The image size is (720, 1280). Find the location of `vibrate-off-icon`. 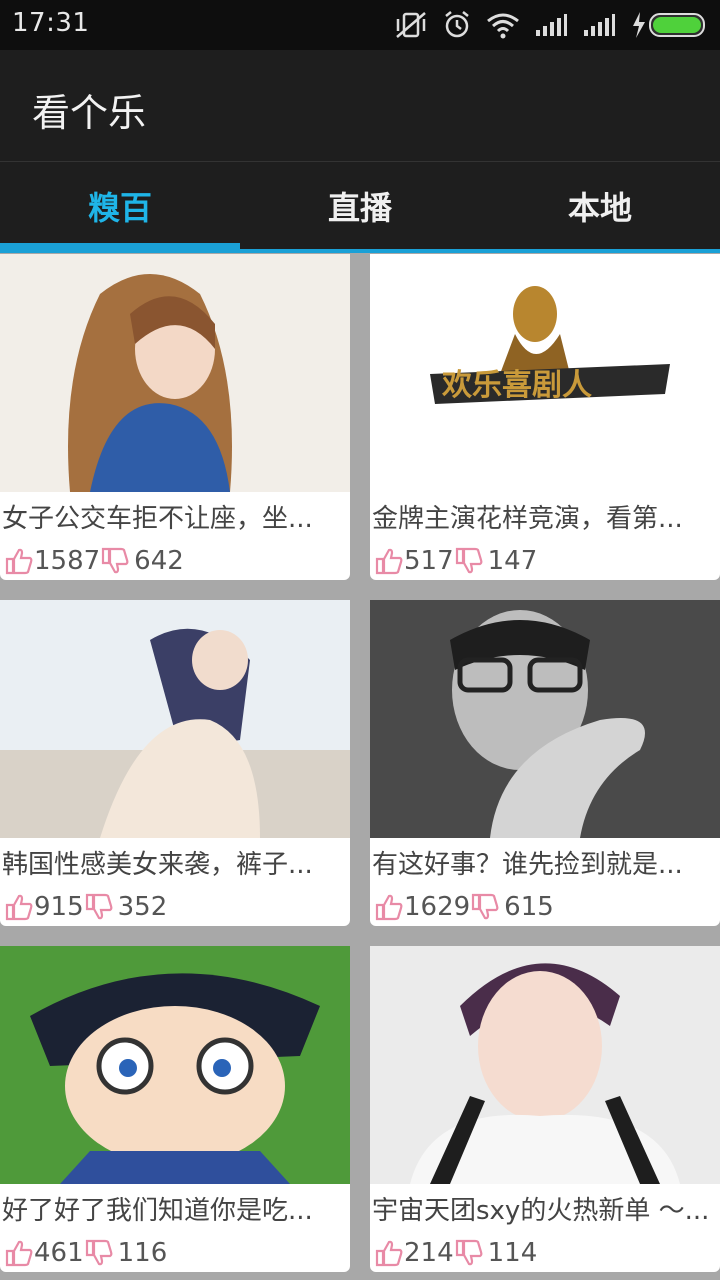

vibrate-off-icon is located at coordinates (411, 25).